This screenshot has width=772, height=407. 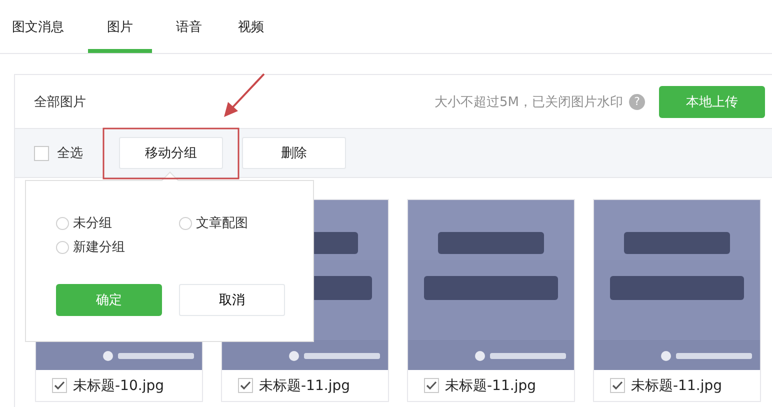 I want to click on section-title: 全部图片, so click(x=60, y=102).